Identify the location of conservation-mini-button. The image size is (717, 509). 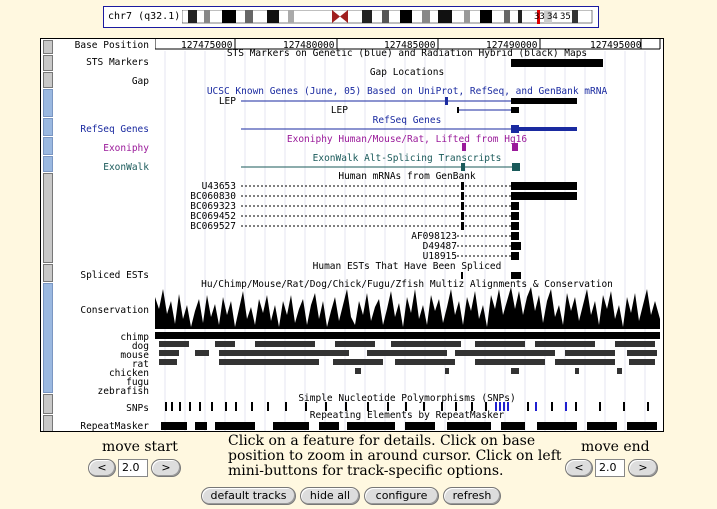
(48, 338).